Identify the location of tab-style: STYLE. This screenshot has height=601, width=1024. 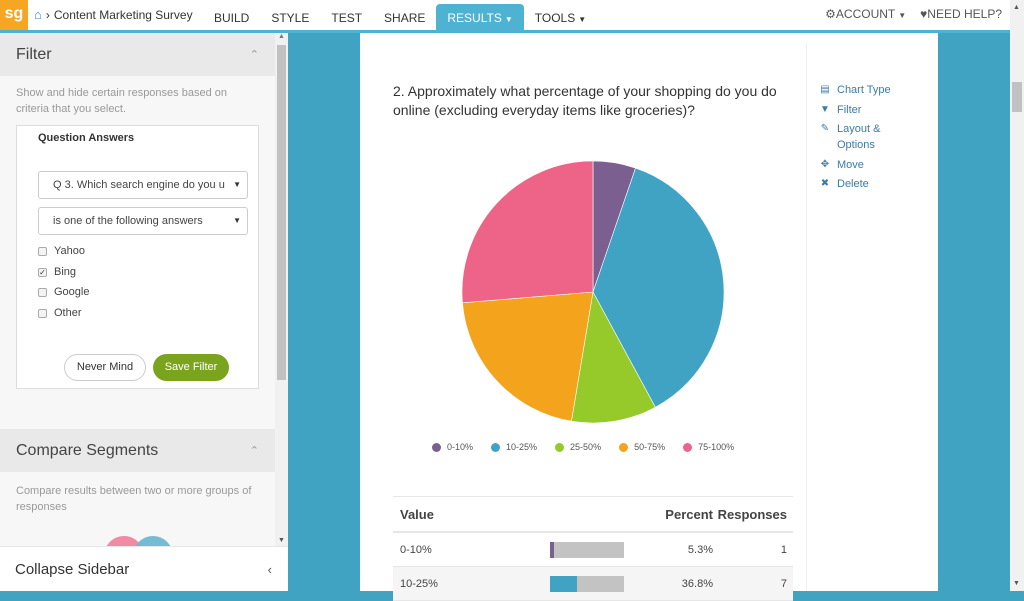
(290, 17).